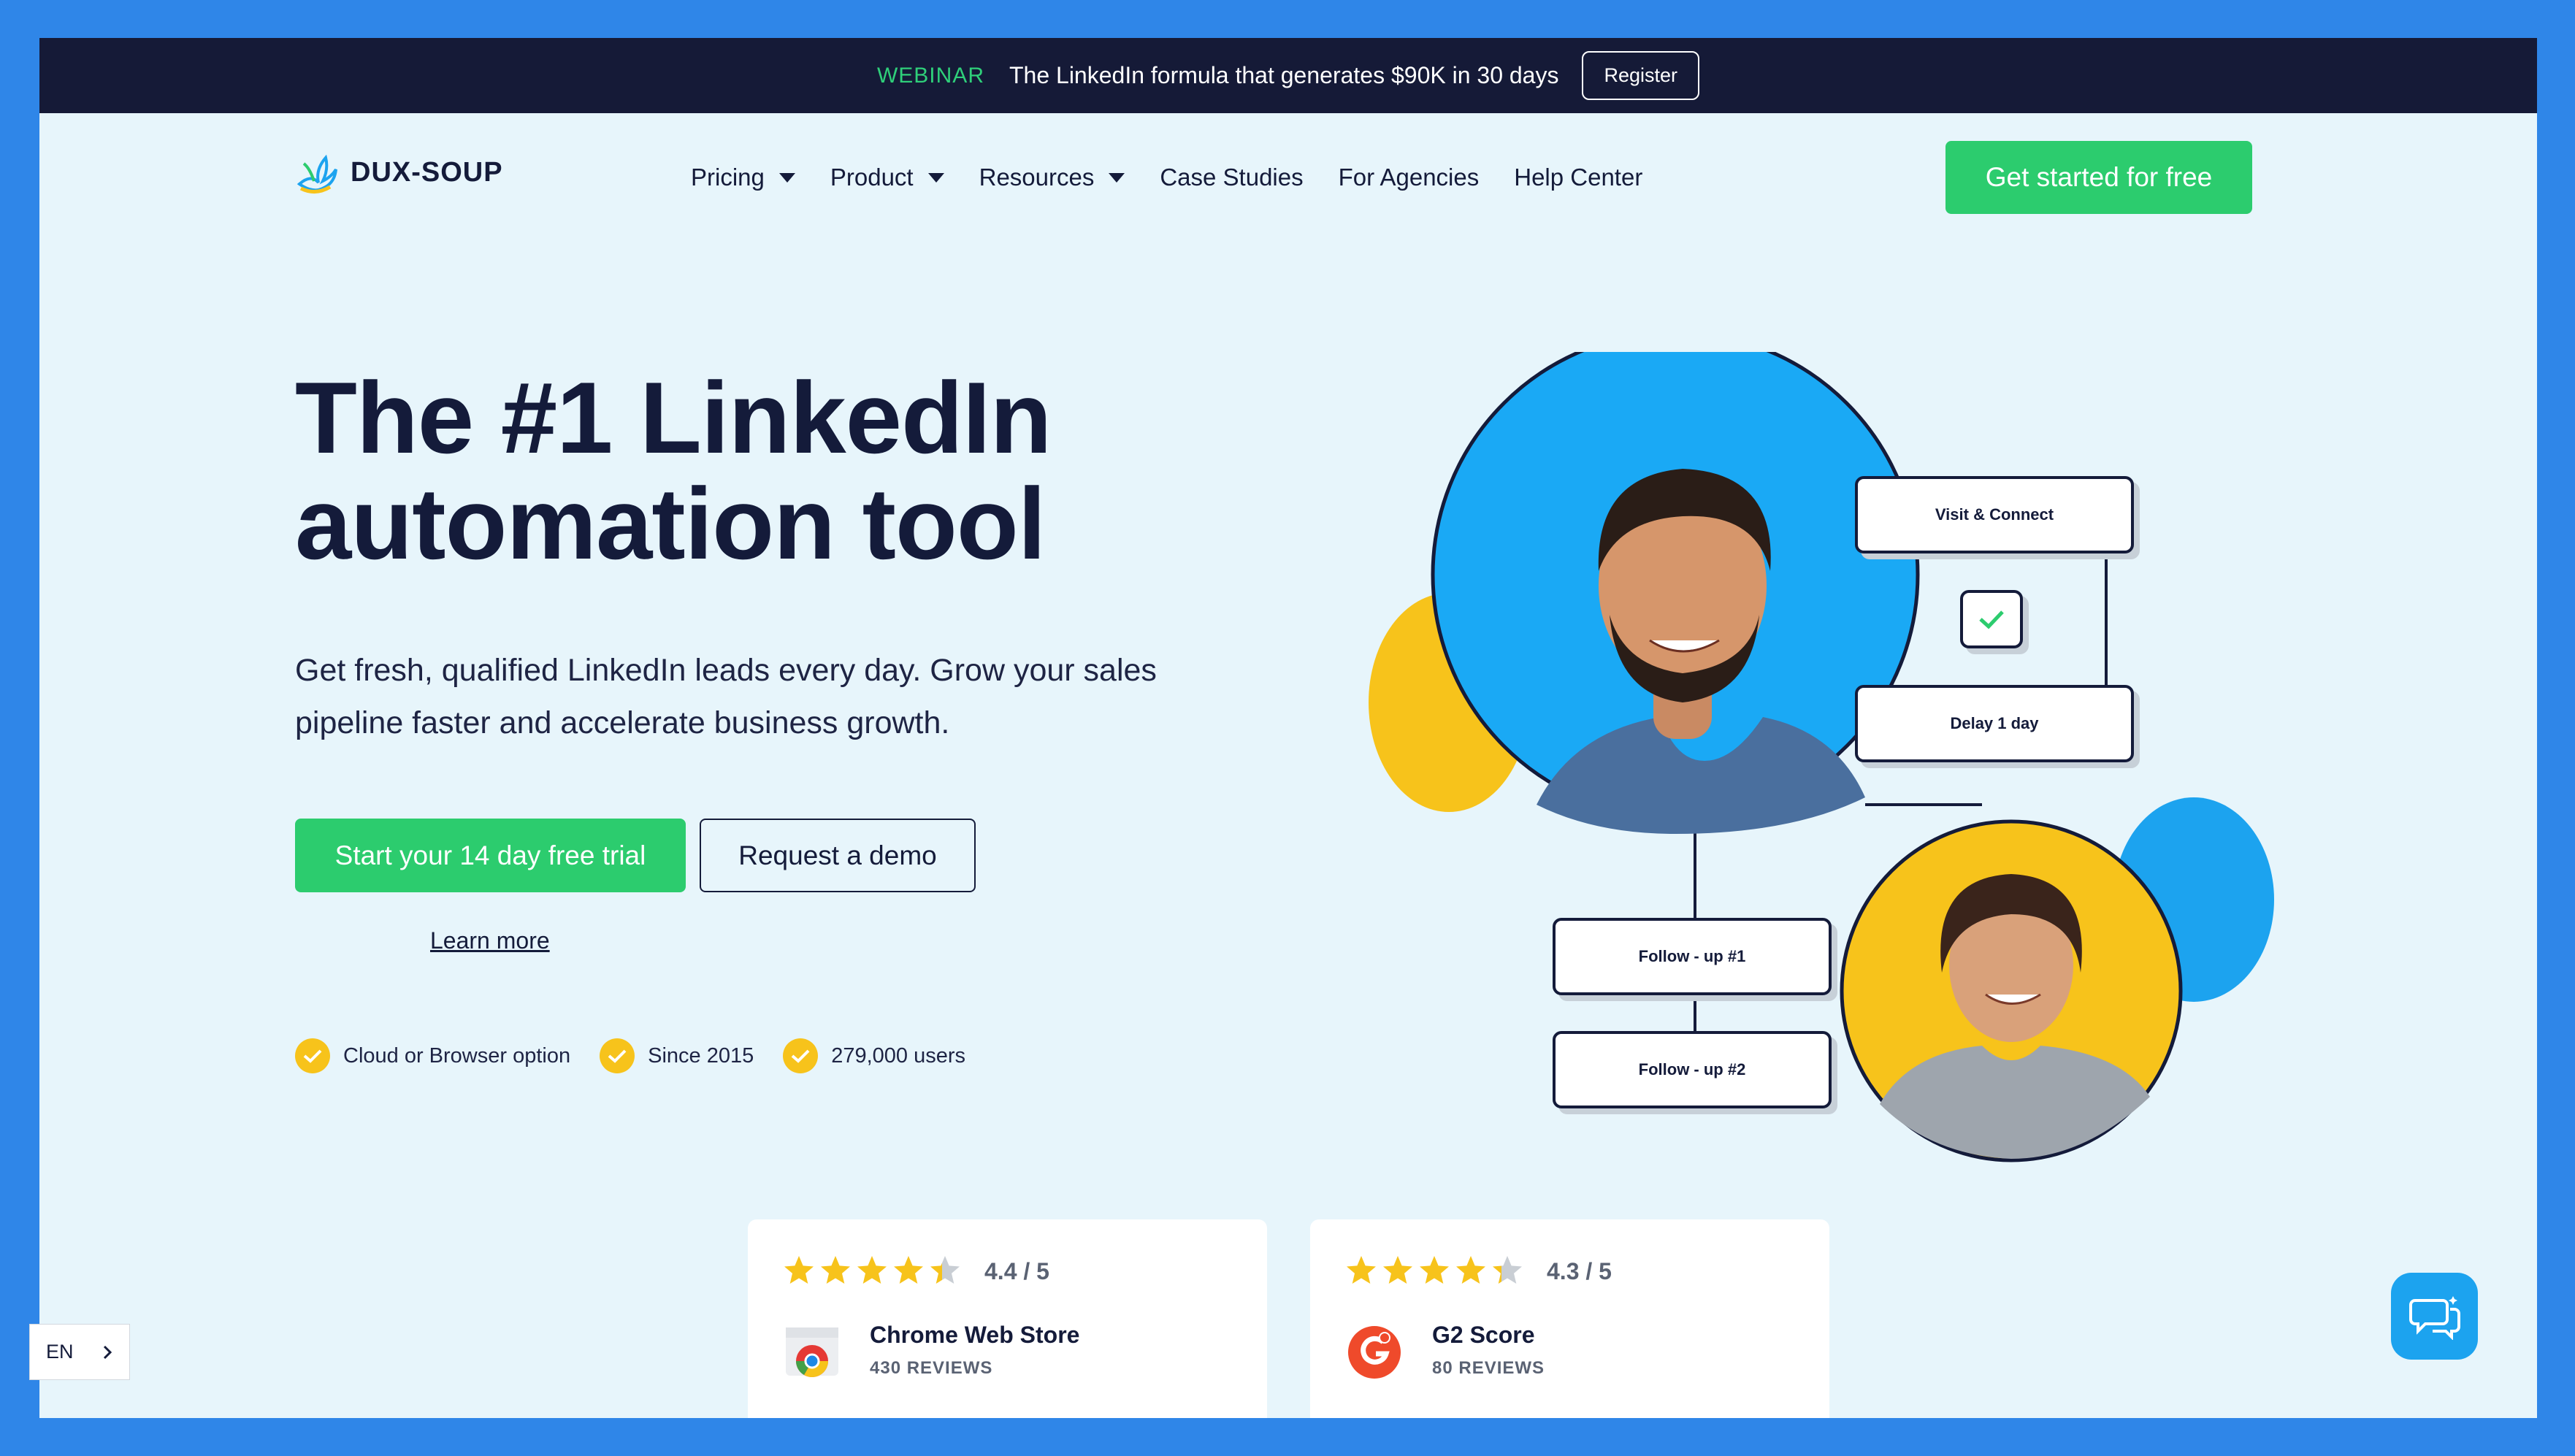 The width and height of the screenshot is (2575, 1456). I want to click on nav-label: Resources, so click(1037, 177).